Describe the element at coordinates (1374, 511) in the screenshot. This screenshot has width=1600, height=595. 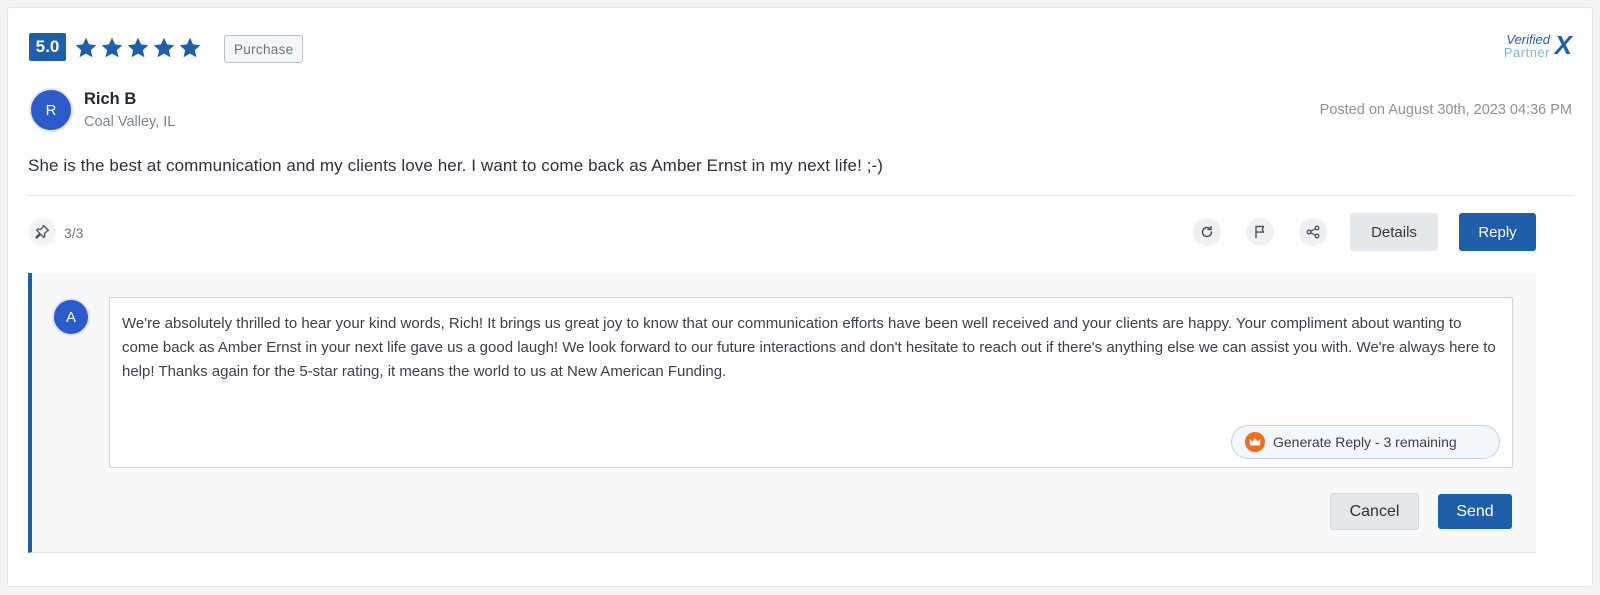
I see `cancel-button: Cancel` at that location.